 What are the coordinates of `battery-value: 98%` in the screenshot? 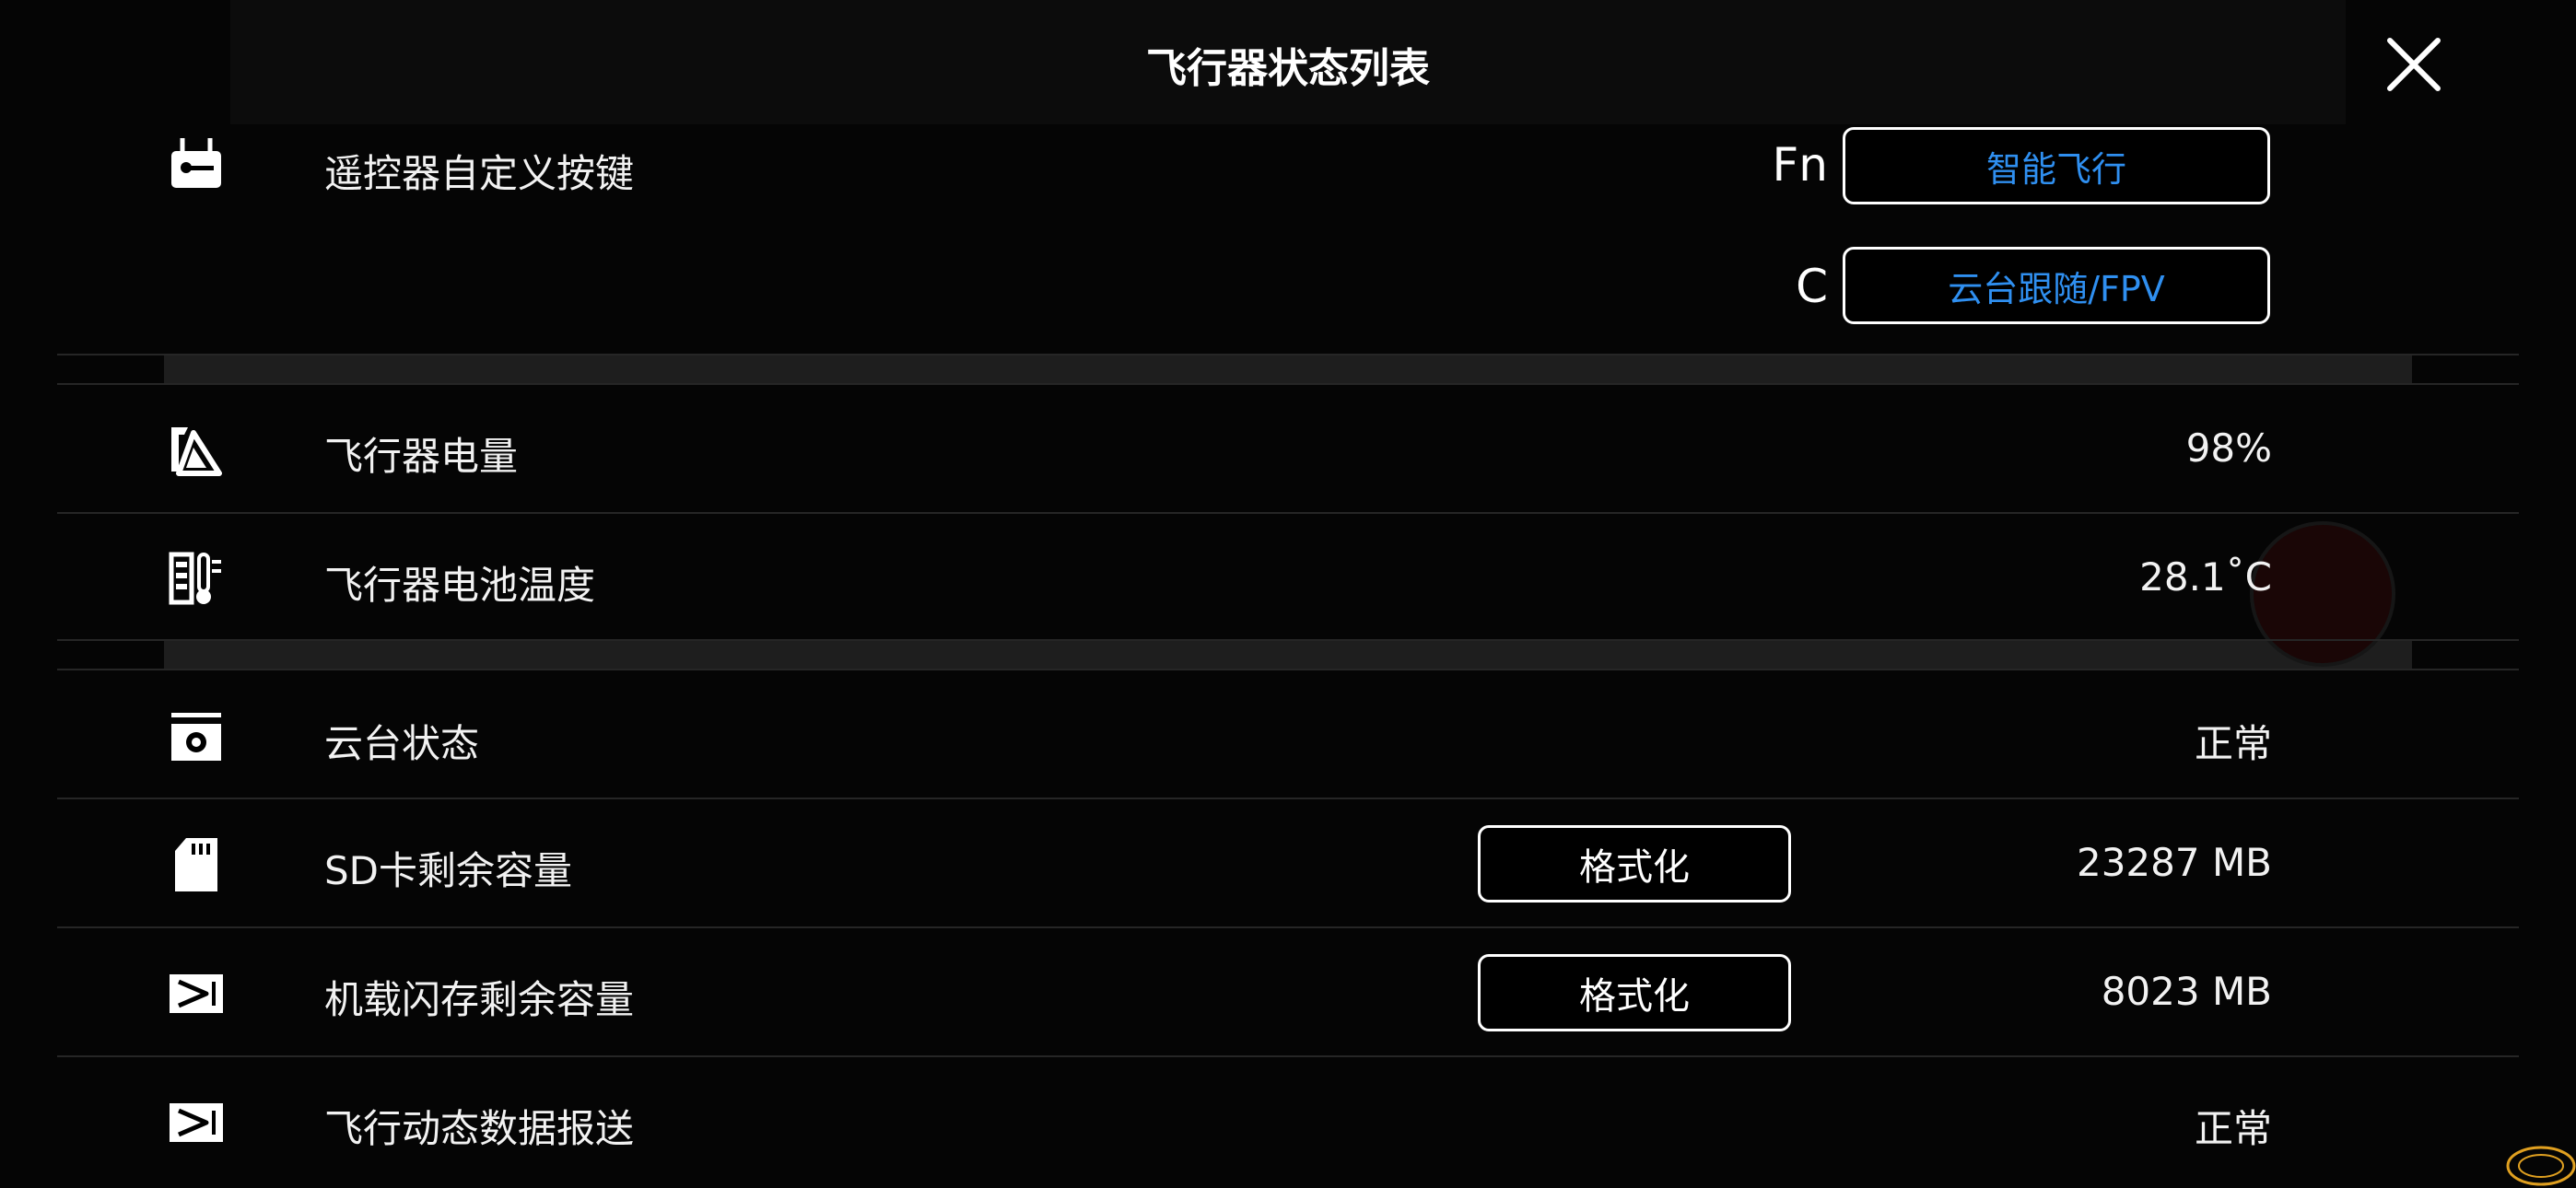 It's located at (2228, 448).